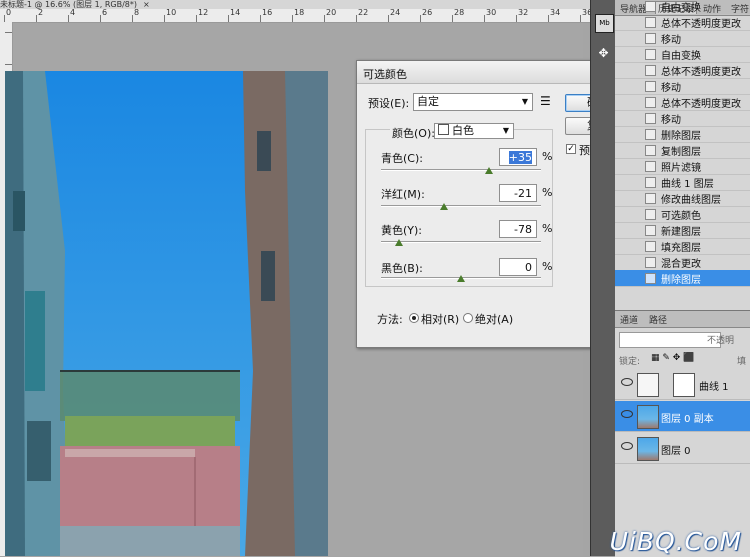 Image resolution: width=750 pixels, height=557 pixels. What do you see at coordinates (414, 318) in the screenshot?
I see `method-relative-radio` at bounding box center [414, 318].